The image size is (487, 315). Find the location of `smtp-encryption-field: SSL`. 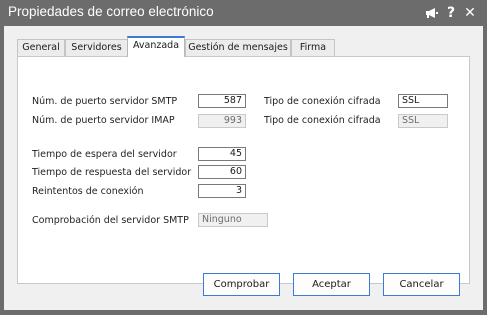

smtp-encryption-field: SSL is located at coordinates (423, 101).